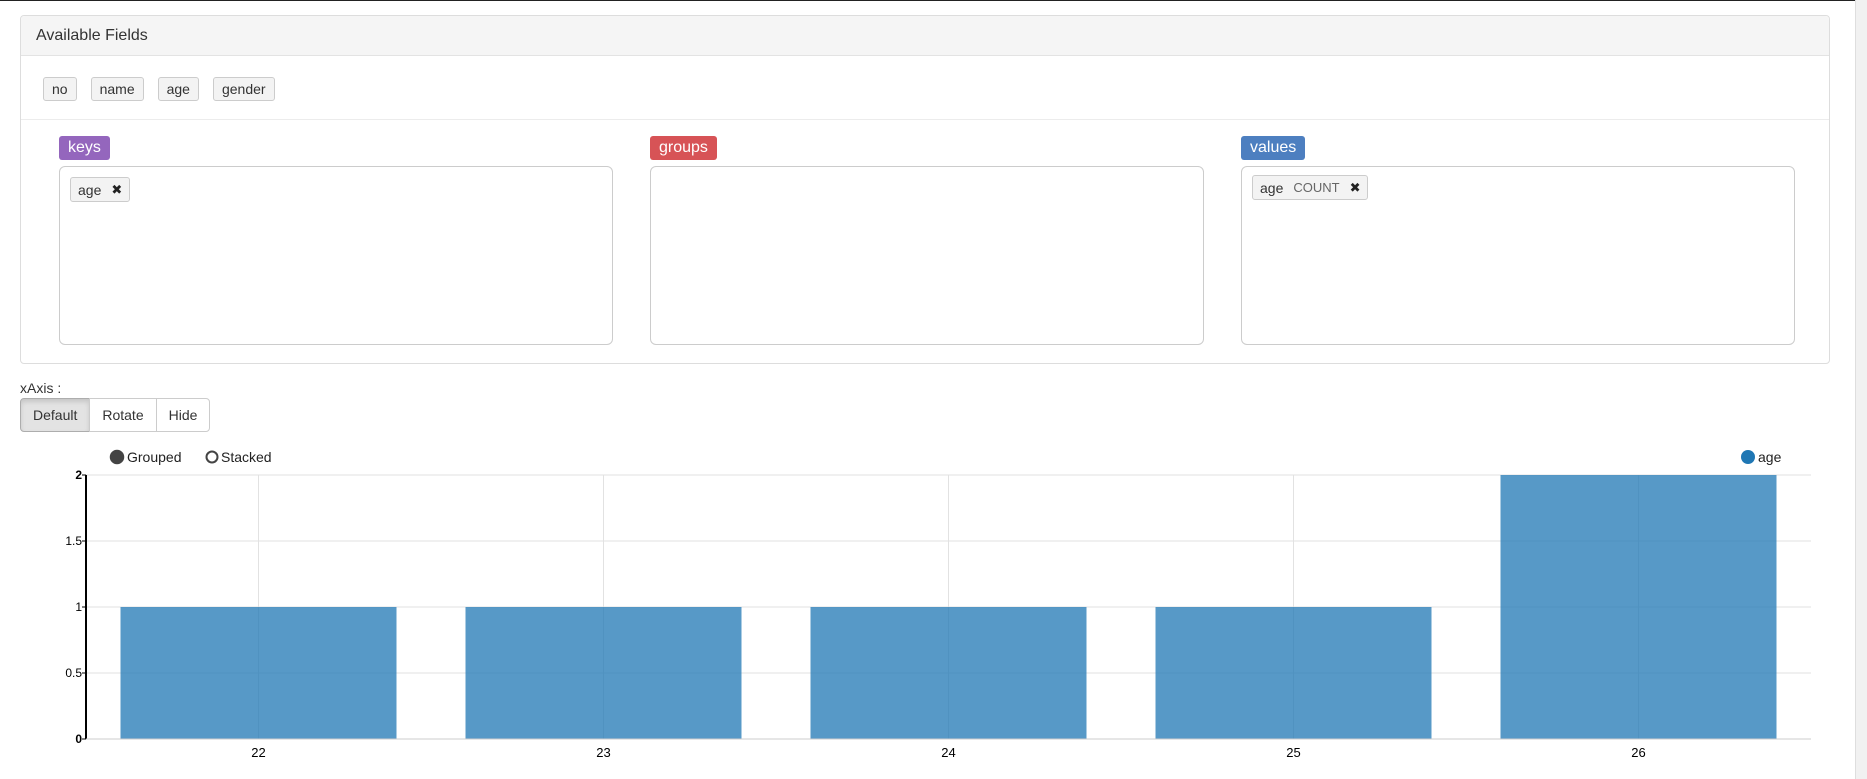 The image size is (1867, 779). What do you see at coordinates (925, 119) in the screenshot?
I see `panel-divider` at bounding box center [925, 119].